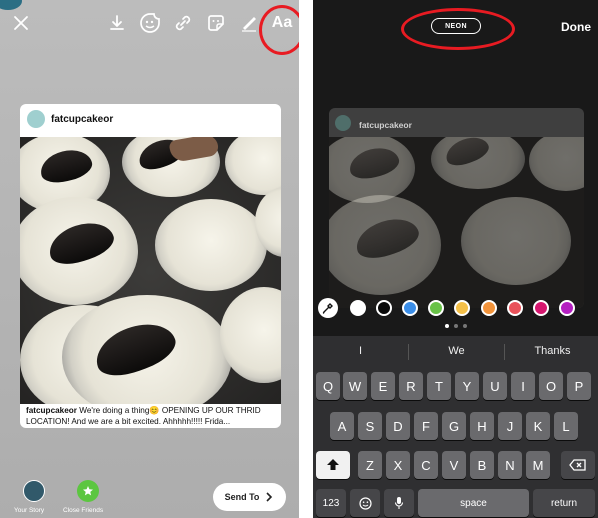  What do you see at coordinates (384, 308) in the screenshot?
I see `color-black` at bounding box center [384, 308].